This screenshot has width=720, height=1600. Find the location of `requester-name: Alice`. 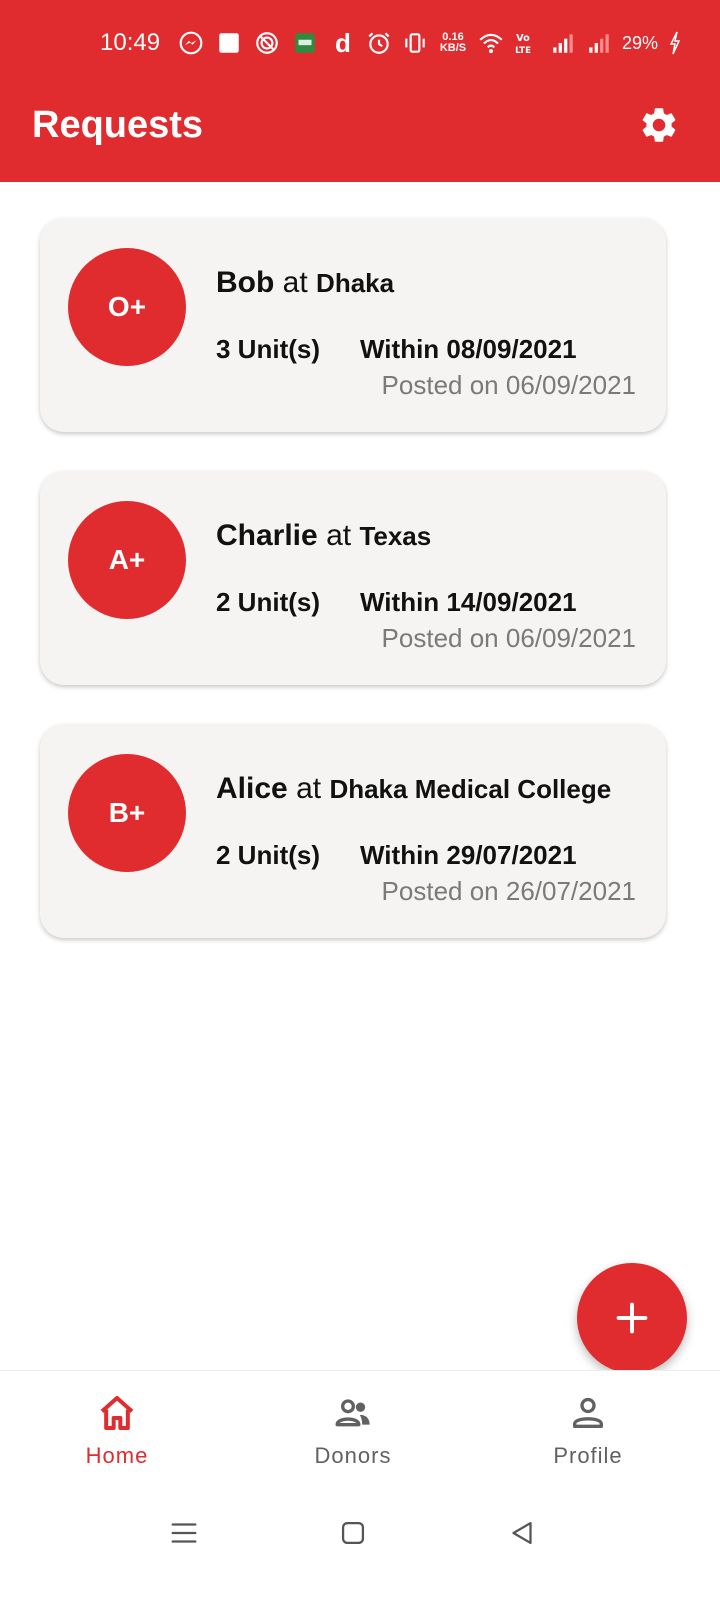

requester-name: Alice is located at coordinates (252, 788).